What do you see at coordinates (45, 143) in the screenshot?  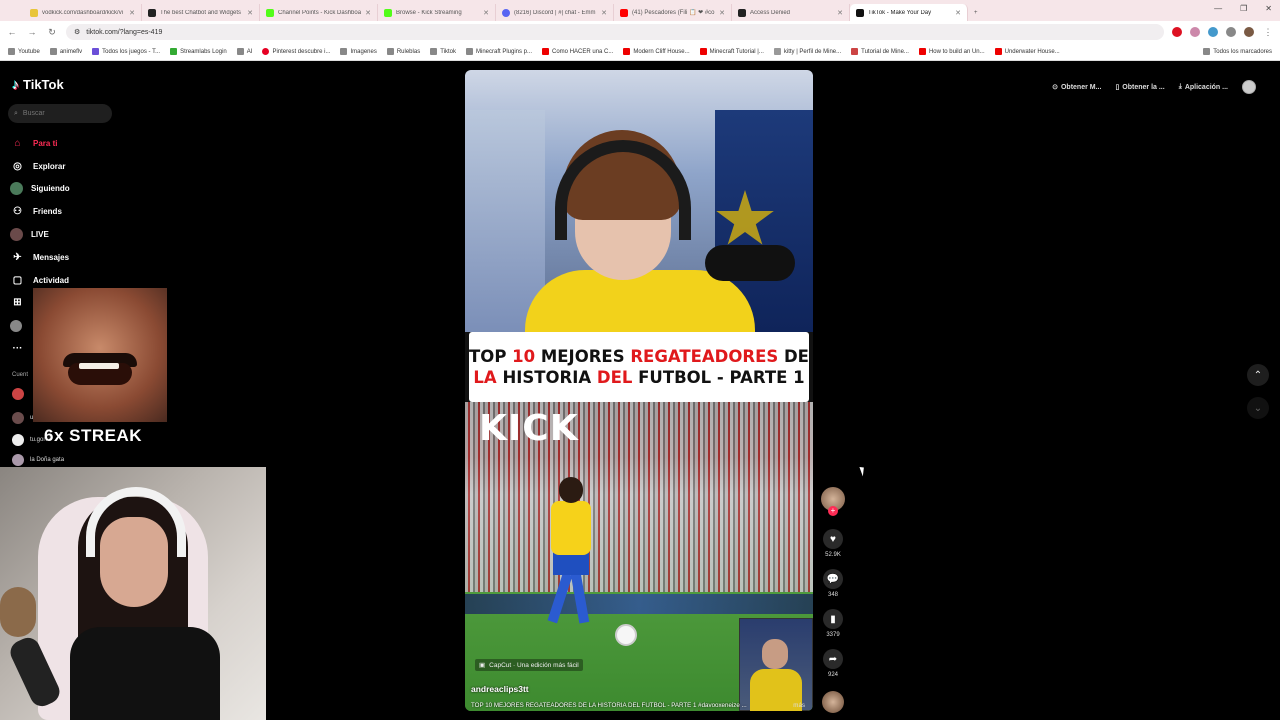 I see `sidebar-item-label: Para ti` at bounding box center [45, 143].